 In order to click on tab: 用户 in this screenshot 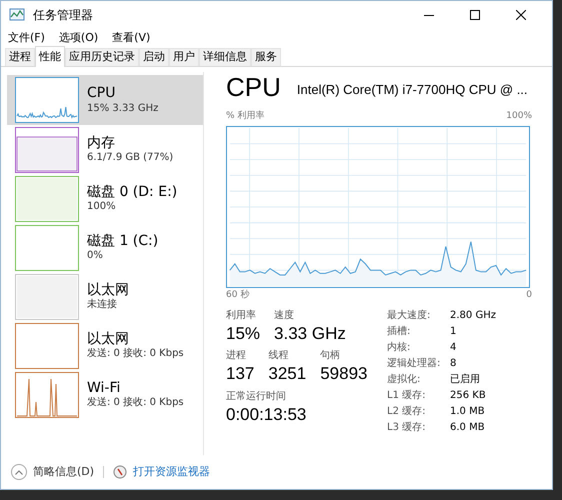, I will do `click(184, 57)`.